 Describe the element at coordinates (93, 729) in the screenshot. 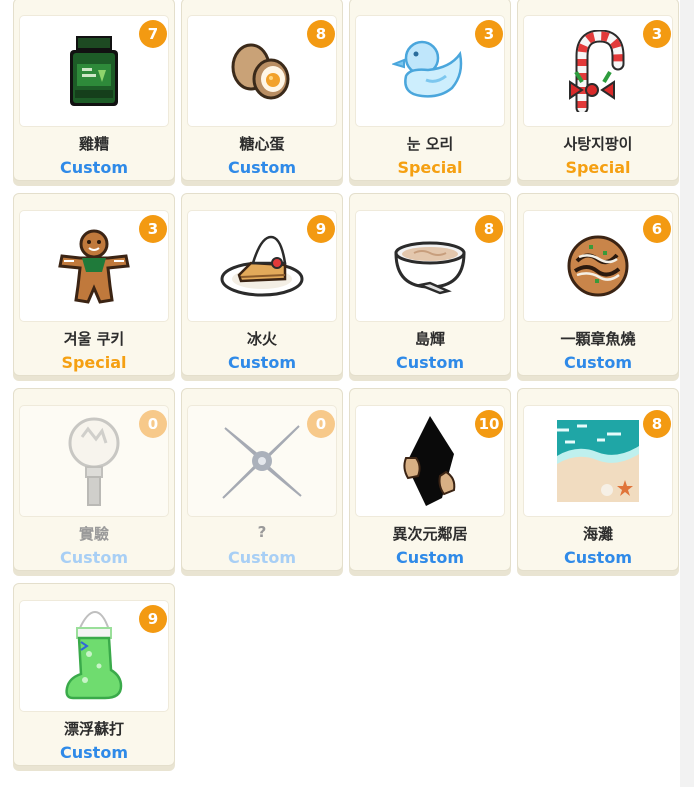

I see `item-name: 漂浮蘇打` at that location.